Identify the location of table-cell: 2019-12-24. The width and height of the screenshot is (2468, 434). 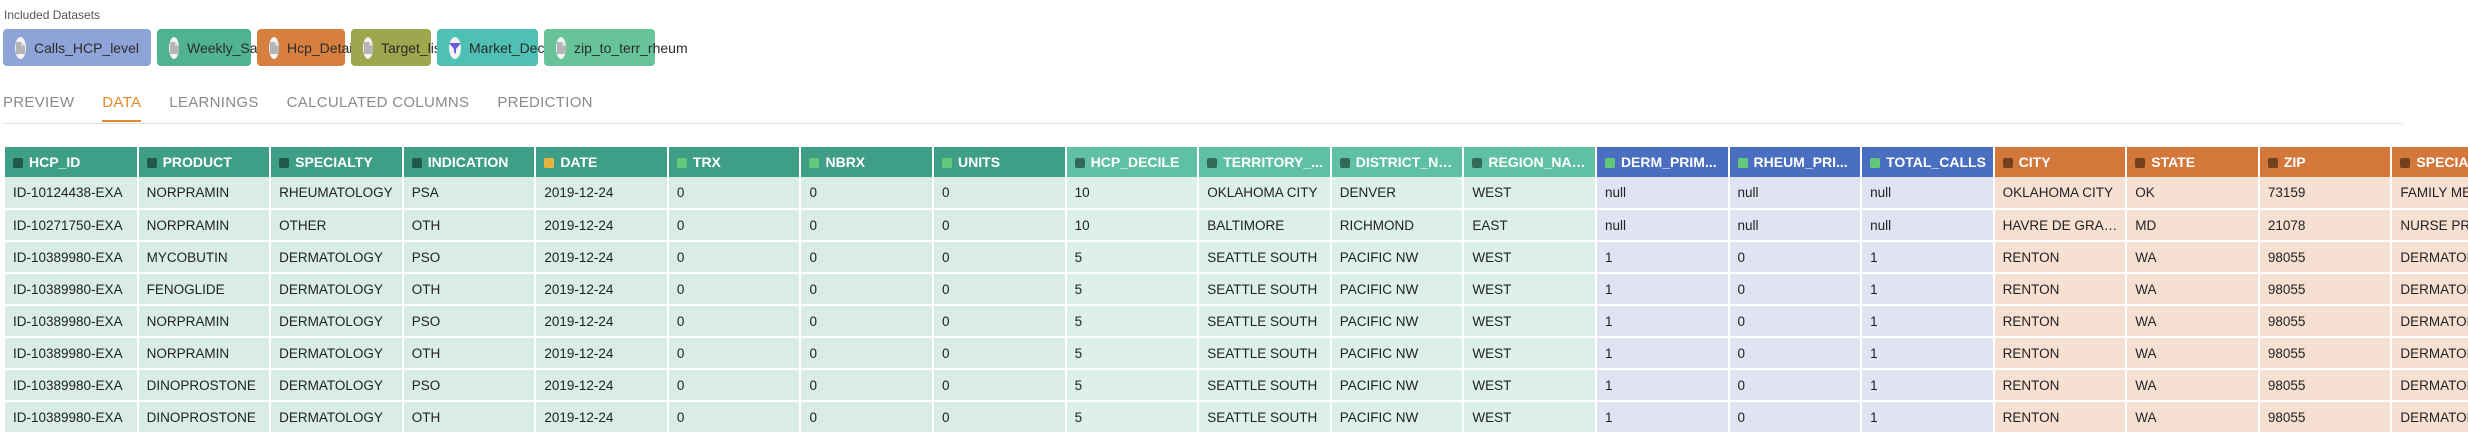
(602, 225).